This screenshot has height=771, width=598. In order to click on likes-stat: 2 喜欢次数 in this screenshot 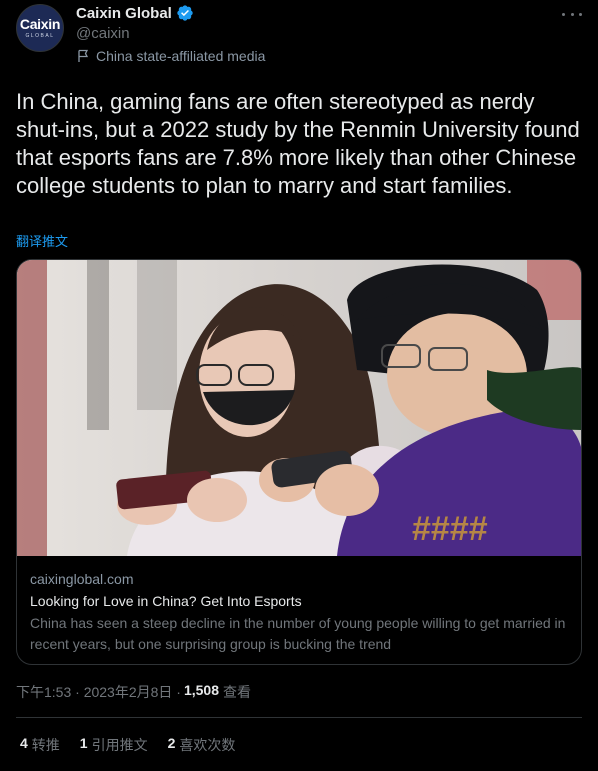, I will do `click(202, 745)`.